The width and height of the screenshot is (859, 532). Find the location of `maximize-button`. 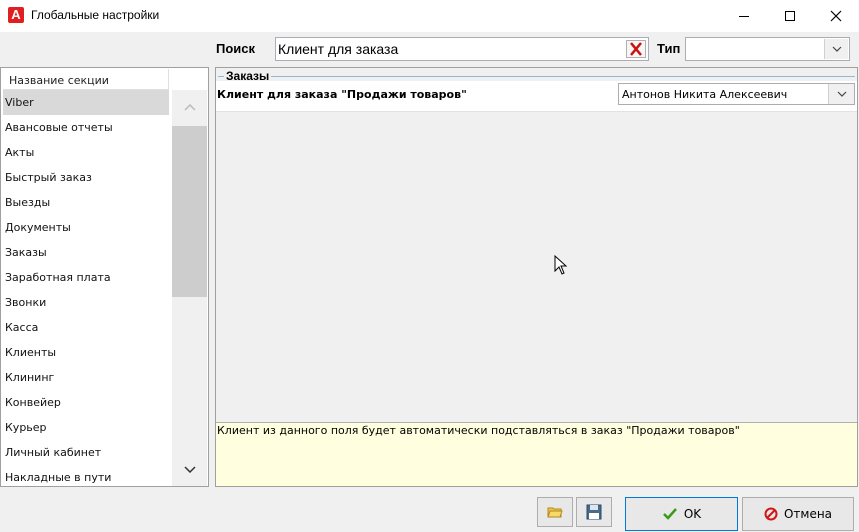

maximize-button is located at coordinates (790, 16).